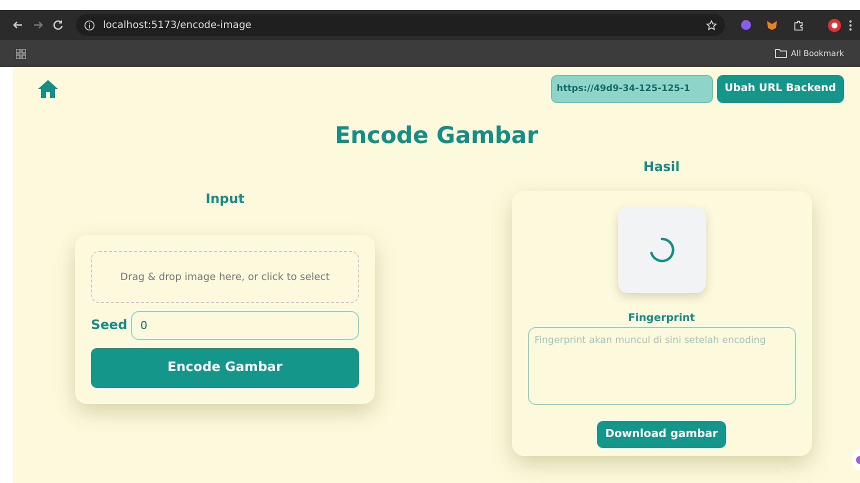 The image size is (860, 483). Describe the element at coordinates (225, 368) in the screenshot. I see `encode-button: Encode Gambar` at that location.